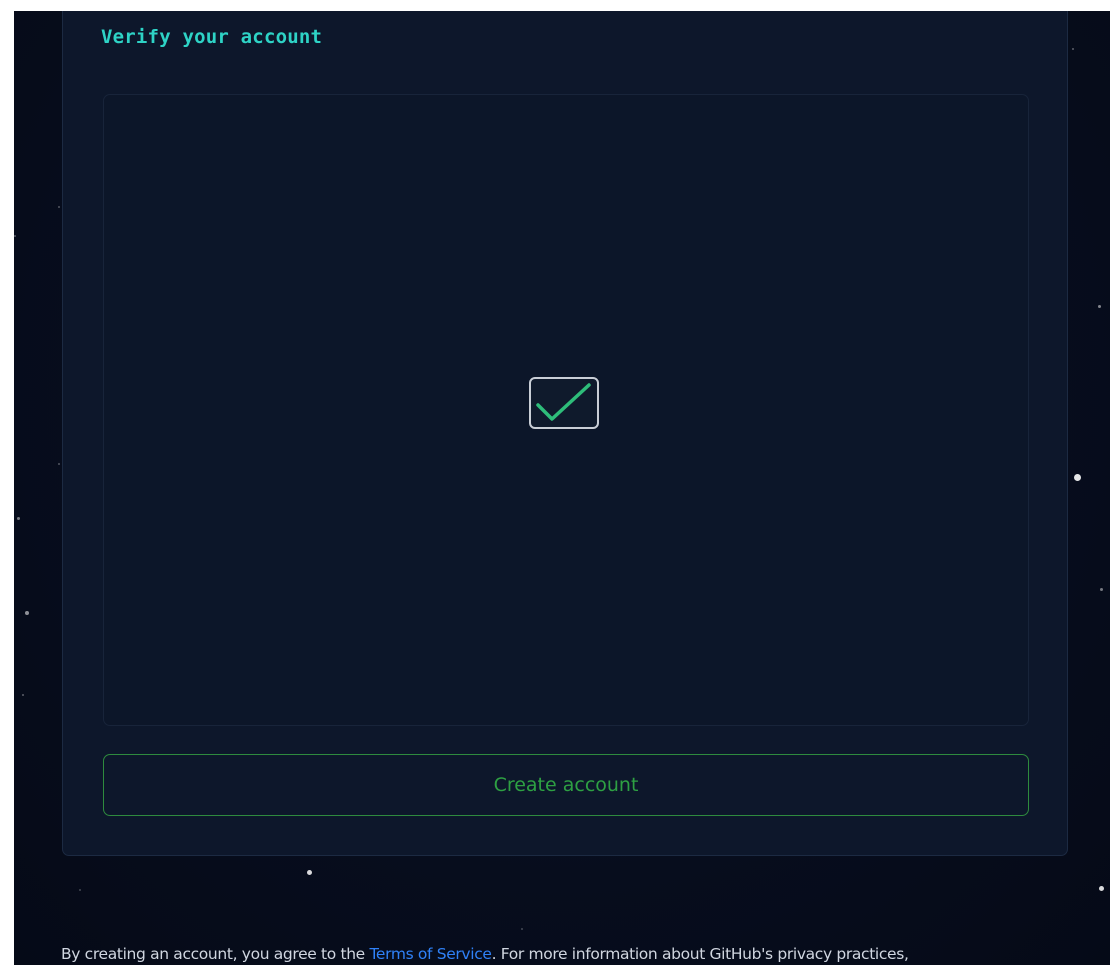  Describe the element at coordinates (566, 785) in the screenshot. I see `create-account-button: Create account` at that location.